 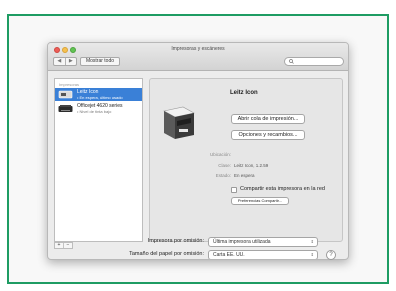 I want to click on printer-title: Leitz Icon, so click(x=244, y=93).